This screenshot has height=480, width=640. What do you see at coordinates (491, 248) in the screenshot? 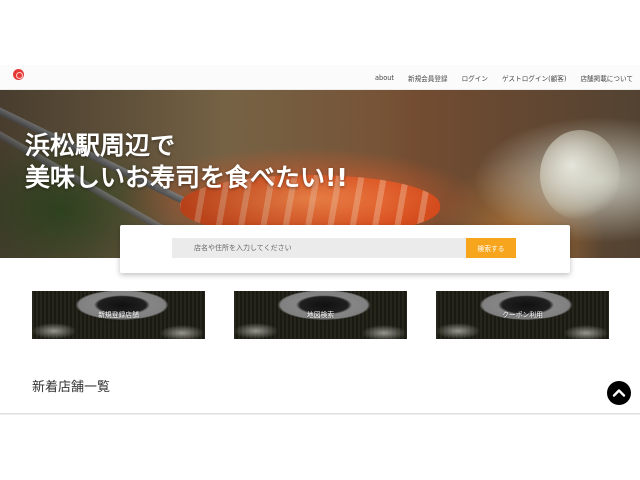
I see `search-button: 検索する` at bounding box center [491, 248].